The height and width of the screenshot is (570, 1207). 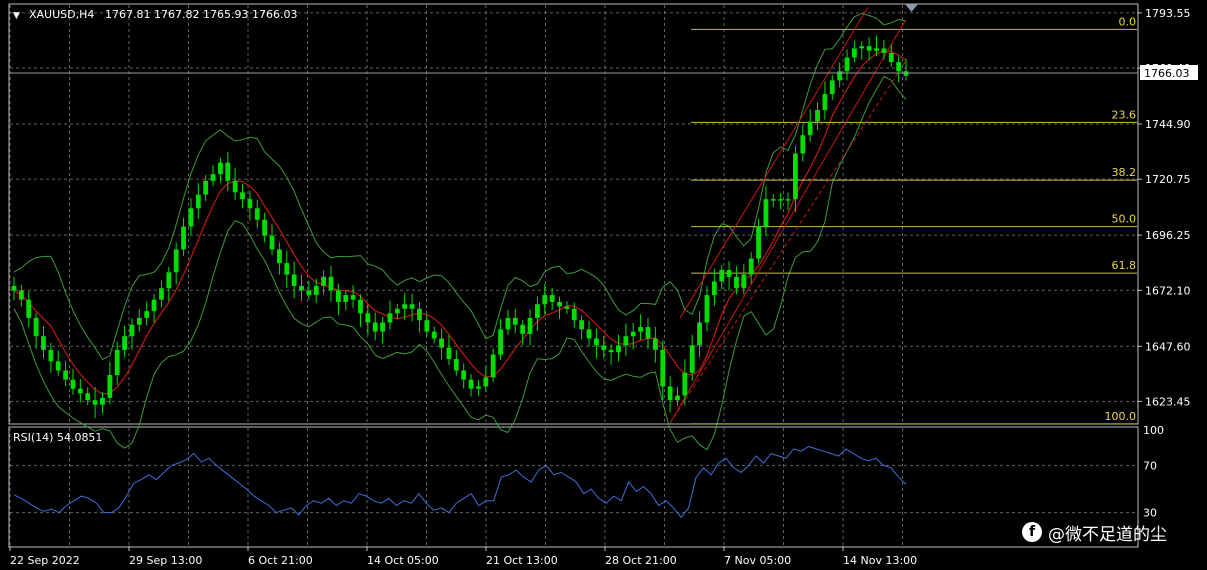 I want to click on rsi-series, so click(x=460, y=482).